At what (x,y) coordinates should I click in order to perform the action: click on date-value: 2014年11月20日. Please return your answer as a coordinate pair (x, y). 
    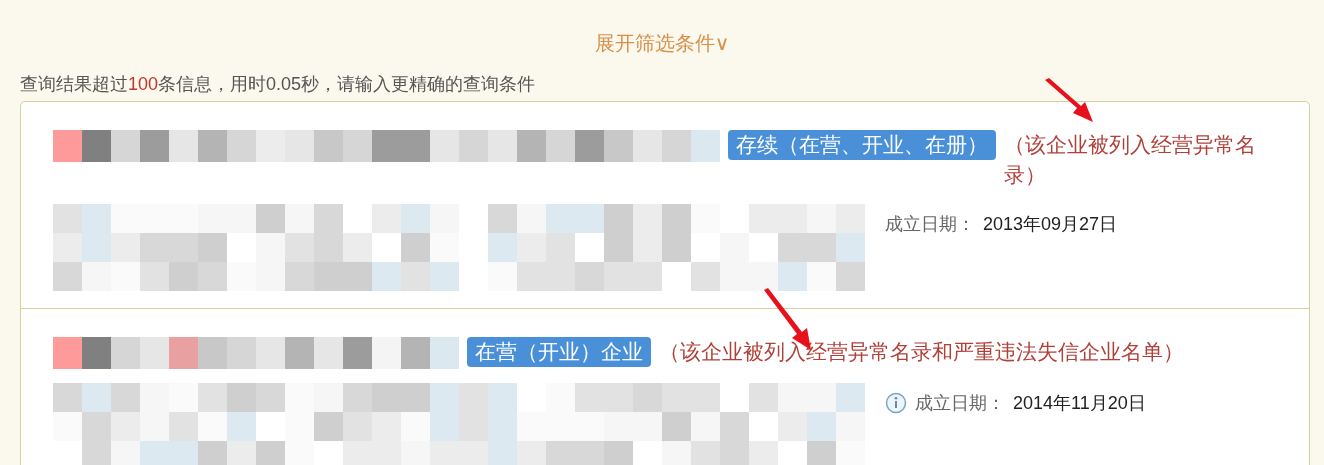
    Looking at the image, I should click on (1079, 403).